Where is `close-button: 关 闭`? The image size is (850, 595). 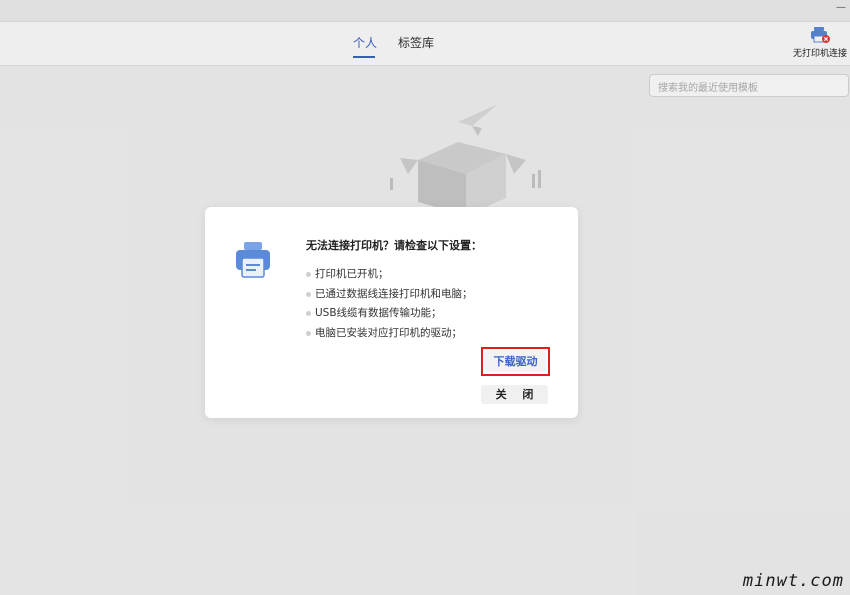 close-button: 关 闭 is located at coordinates (514, 394).